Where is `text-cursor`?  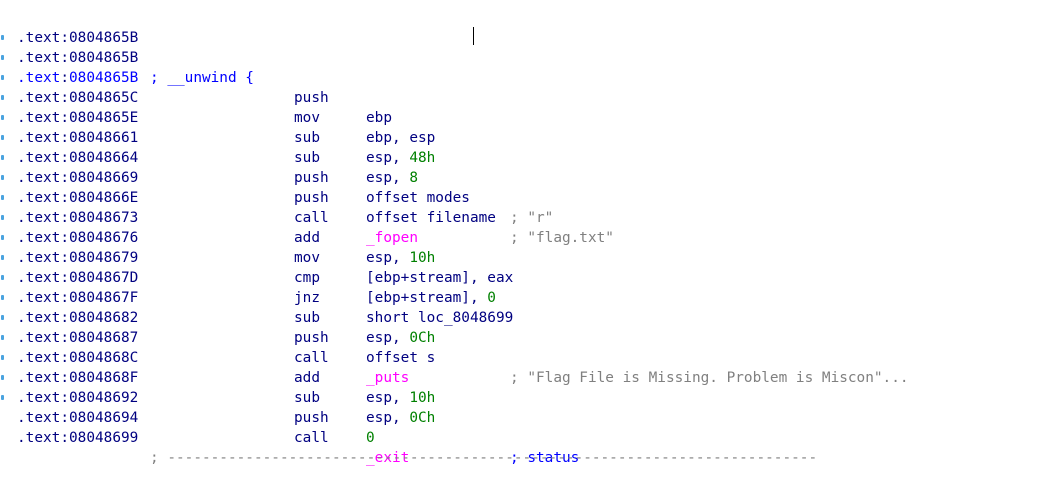
text-cursor is located at coordinates (473, 36).